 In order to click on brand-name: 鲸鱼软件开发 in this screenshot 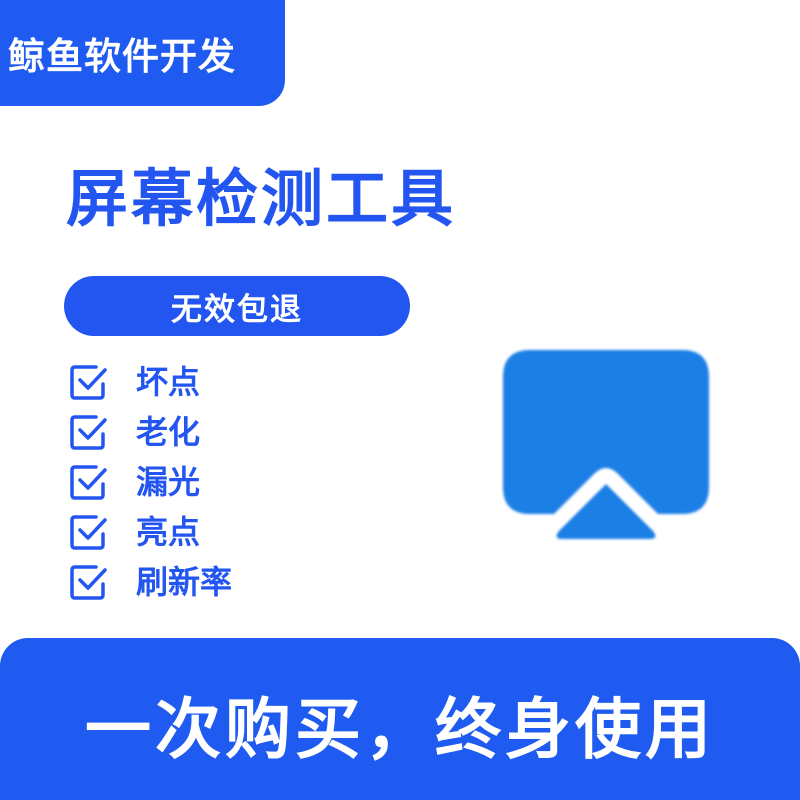, I will do `click(122, 56)`.